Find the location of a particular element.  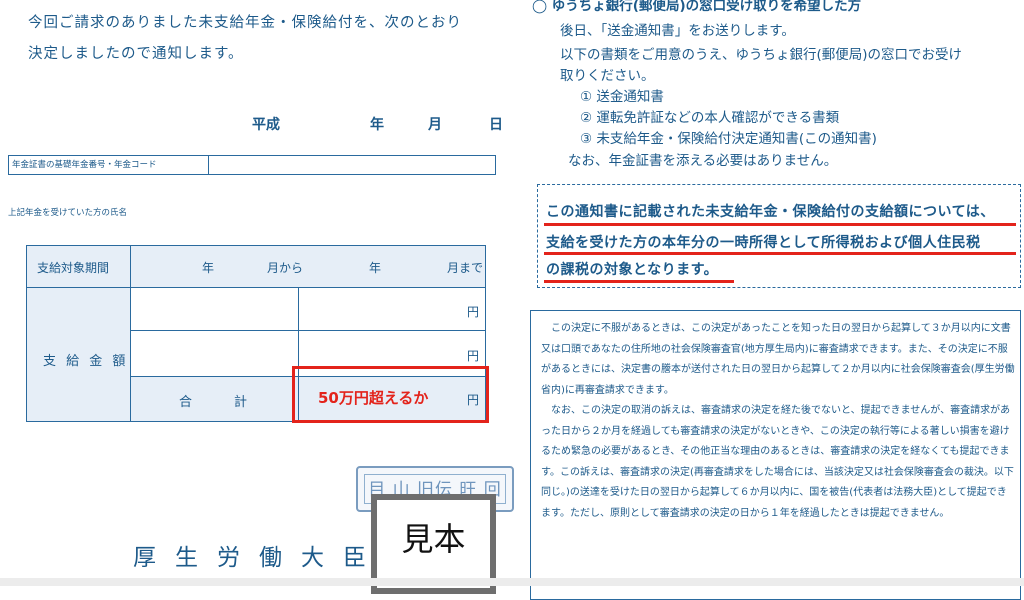

from-month: 月から is located at coordinates (285, 268).